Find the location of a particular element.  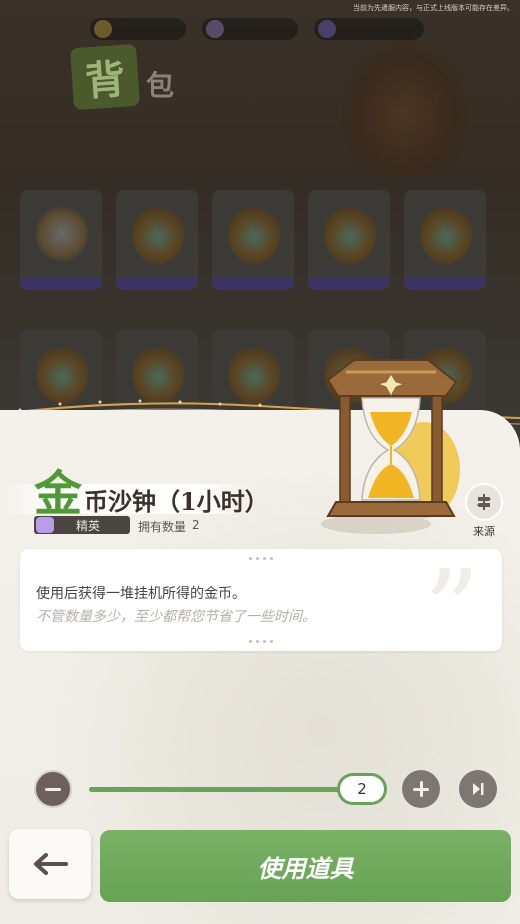

item-title-rest: 币沙钟（1小时） is located at coordinates (176, 501).